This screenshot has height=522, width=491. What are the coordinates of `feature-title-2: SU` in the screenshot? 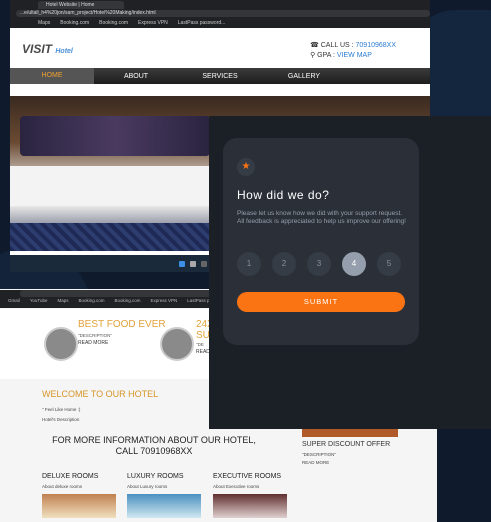 It's located at (203, 335).